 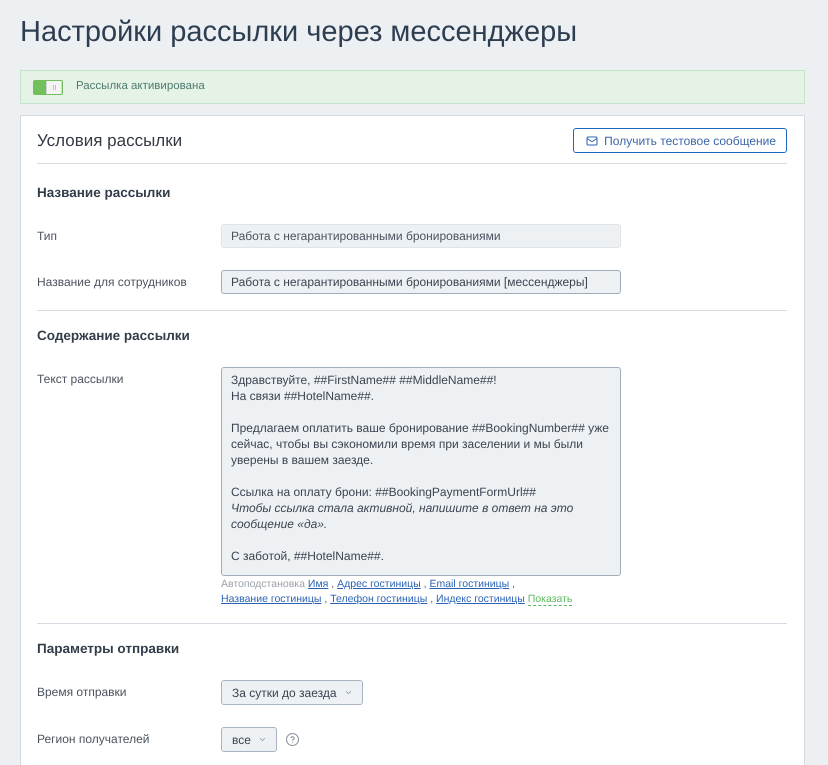 I want to click on dropdown-select: все, so click(x=249, y=739).